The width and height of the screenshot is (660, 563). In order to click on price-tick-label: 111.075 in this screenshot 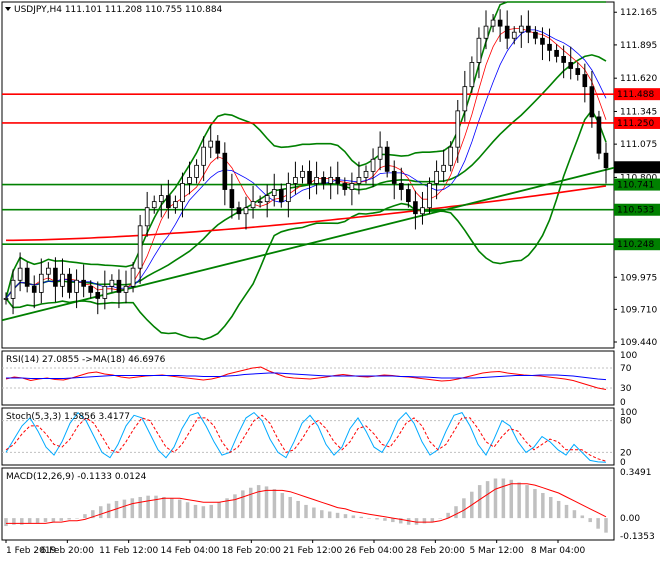, I will do `click(638, 145)`.